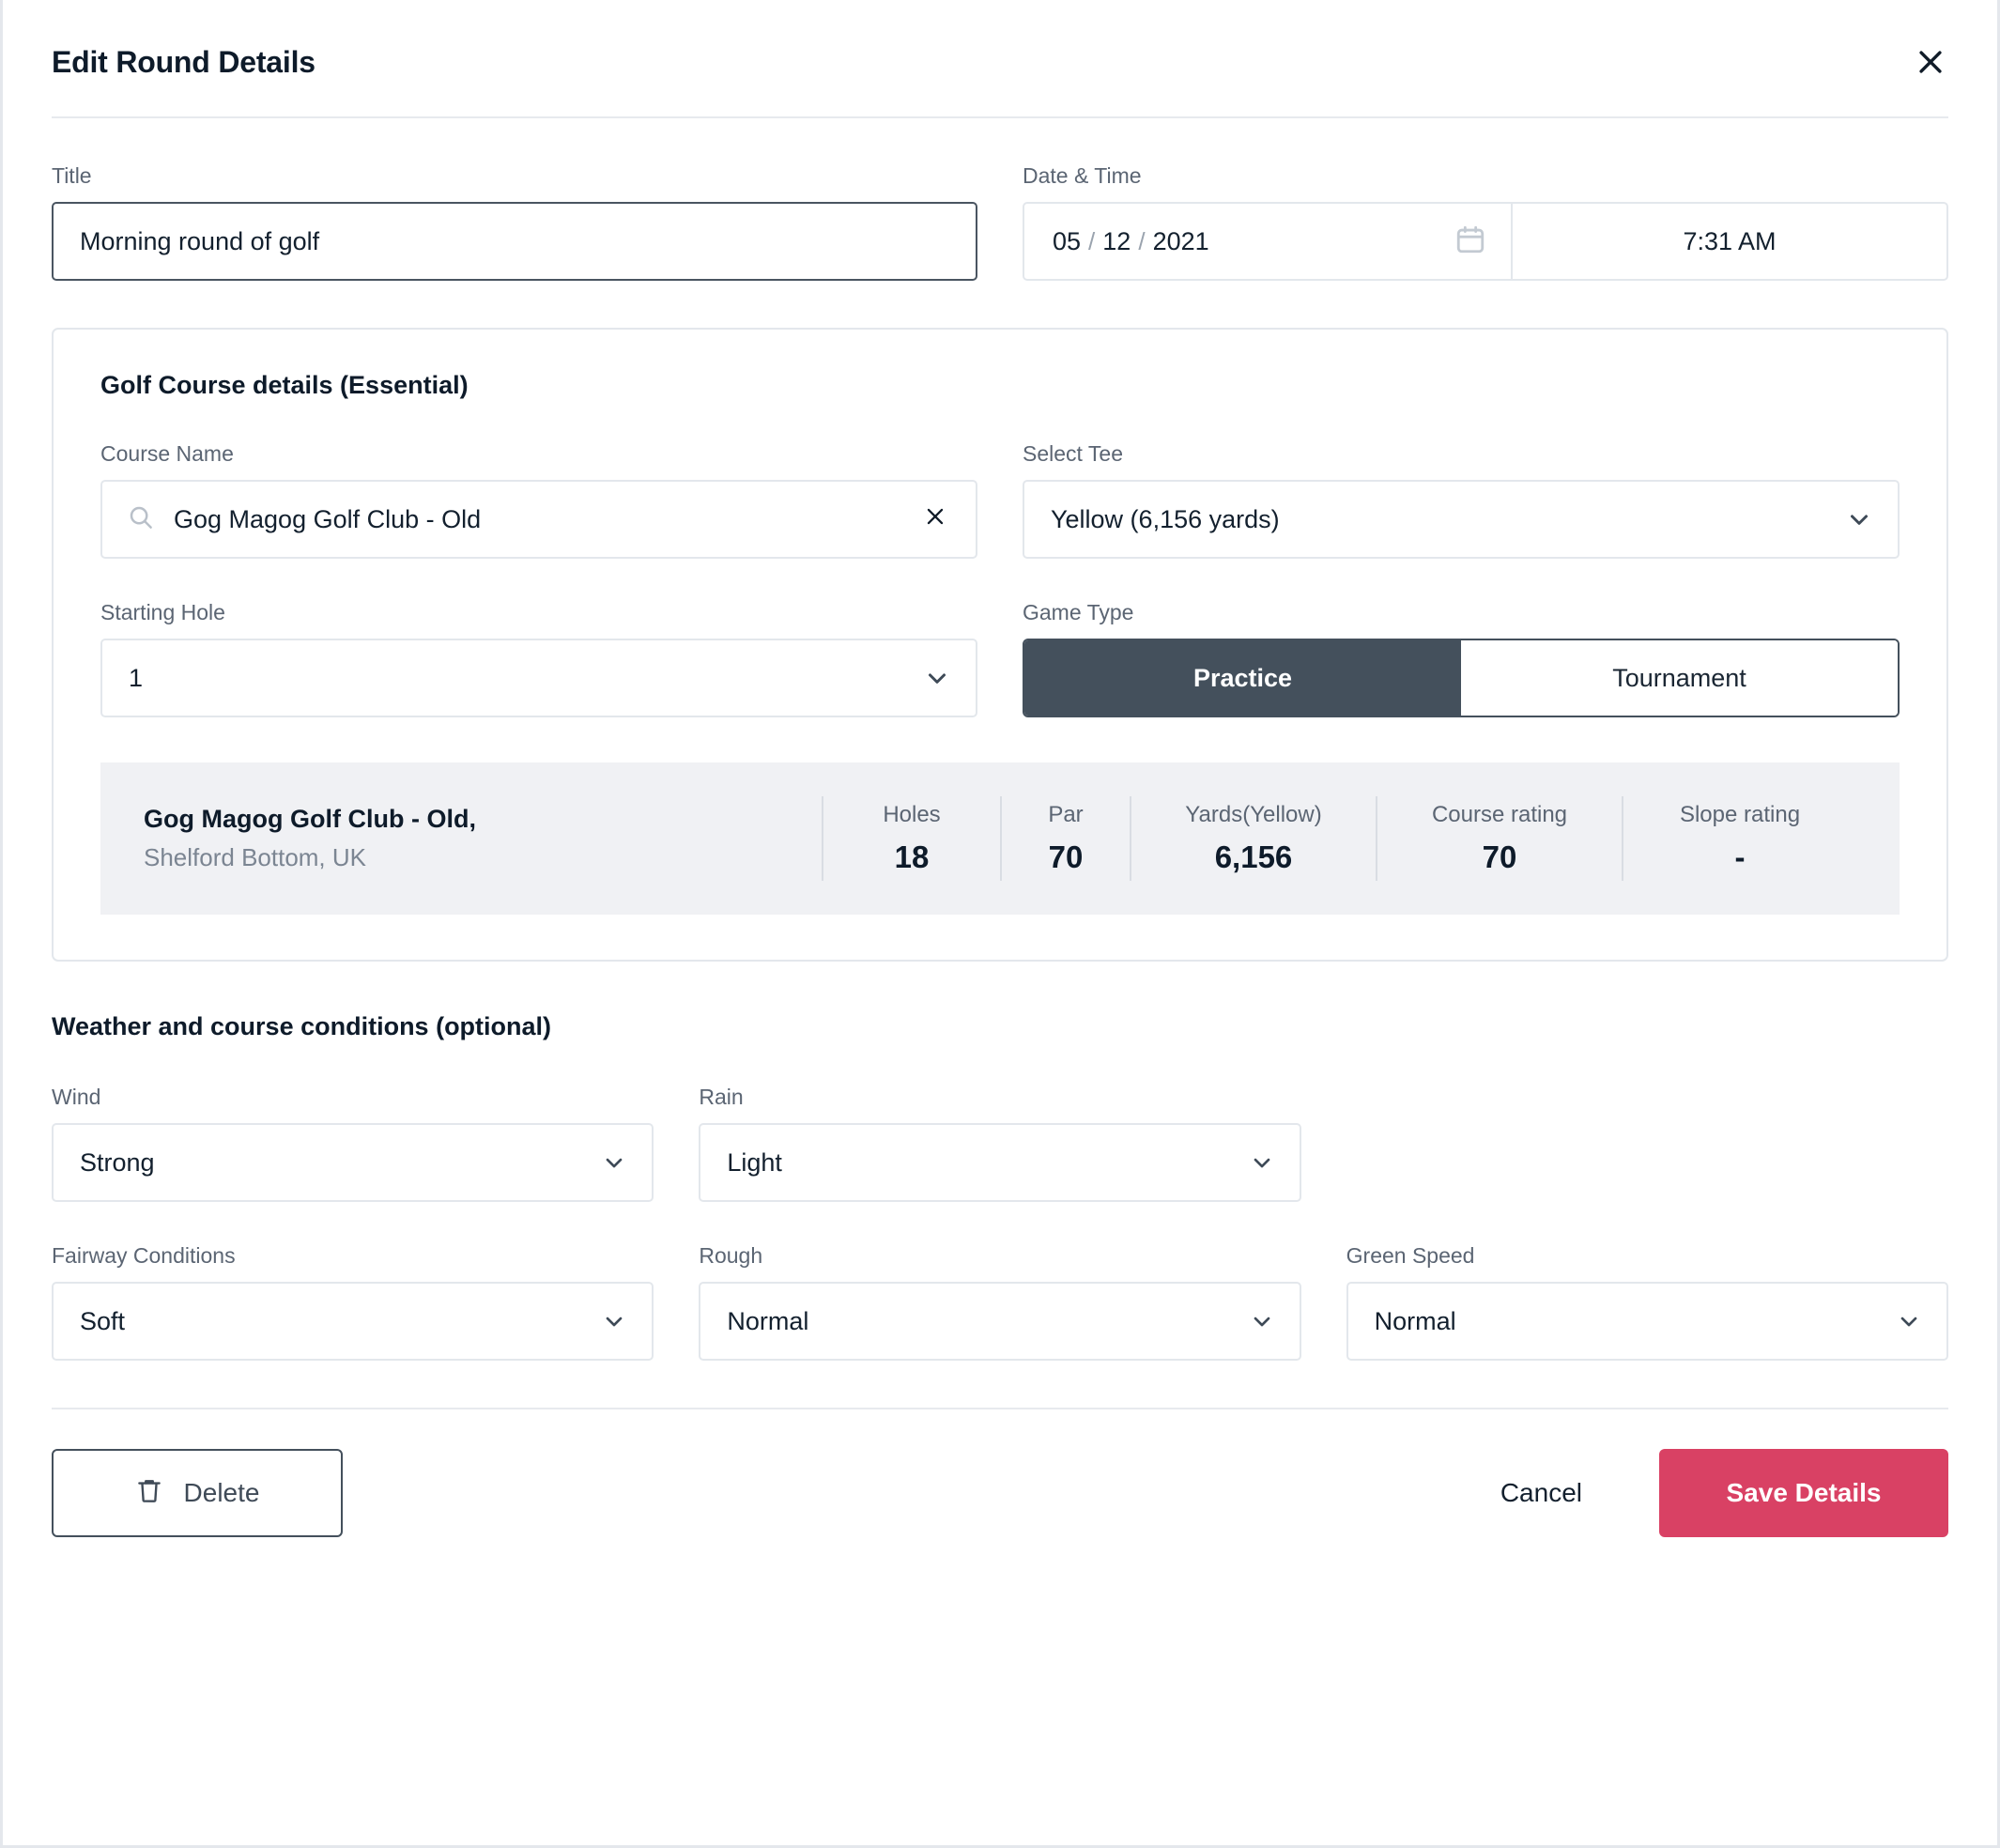 This screenshot has width=2000, height=1848. Describe the element at coordinates (1000, 1162) in the screenshot. I see `rain-dropdown: Light` at that location.